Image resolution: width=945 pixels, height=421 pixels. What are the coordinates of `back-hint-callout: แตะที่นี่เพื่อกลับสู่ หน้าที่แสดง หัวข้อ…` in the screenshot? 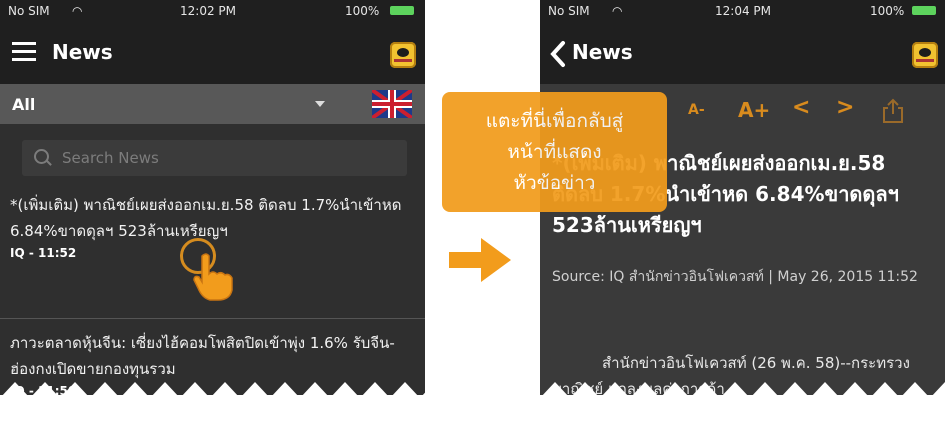 It's located at (554, 152).